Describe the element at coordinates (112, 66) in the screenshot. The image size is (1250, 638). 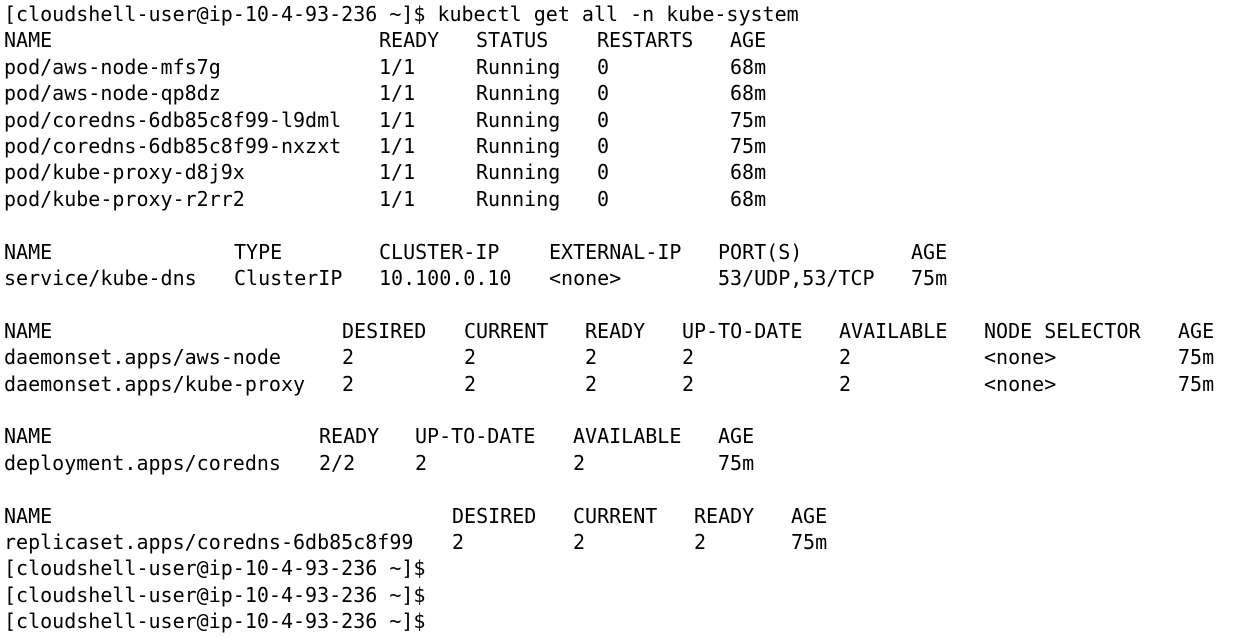
I see `table-cell: pod/aws-node-mfs7g` at that location.